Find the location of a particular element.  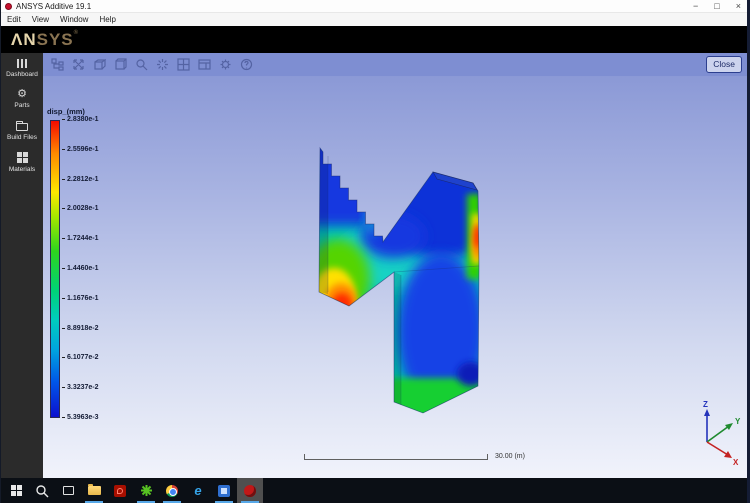

isometric-view-icon is located at coordinates (99, 65).